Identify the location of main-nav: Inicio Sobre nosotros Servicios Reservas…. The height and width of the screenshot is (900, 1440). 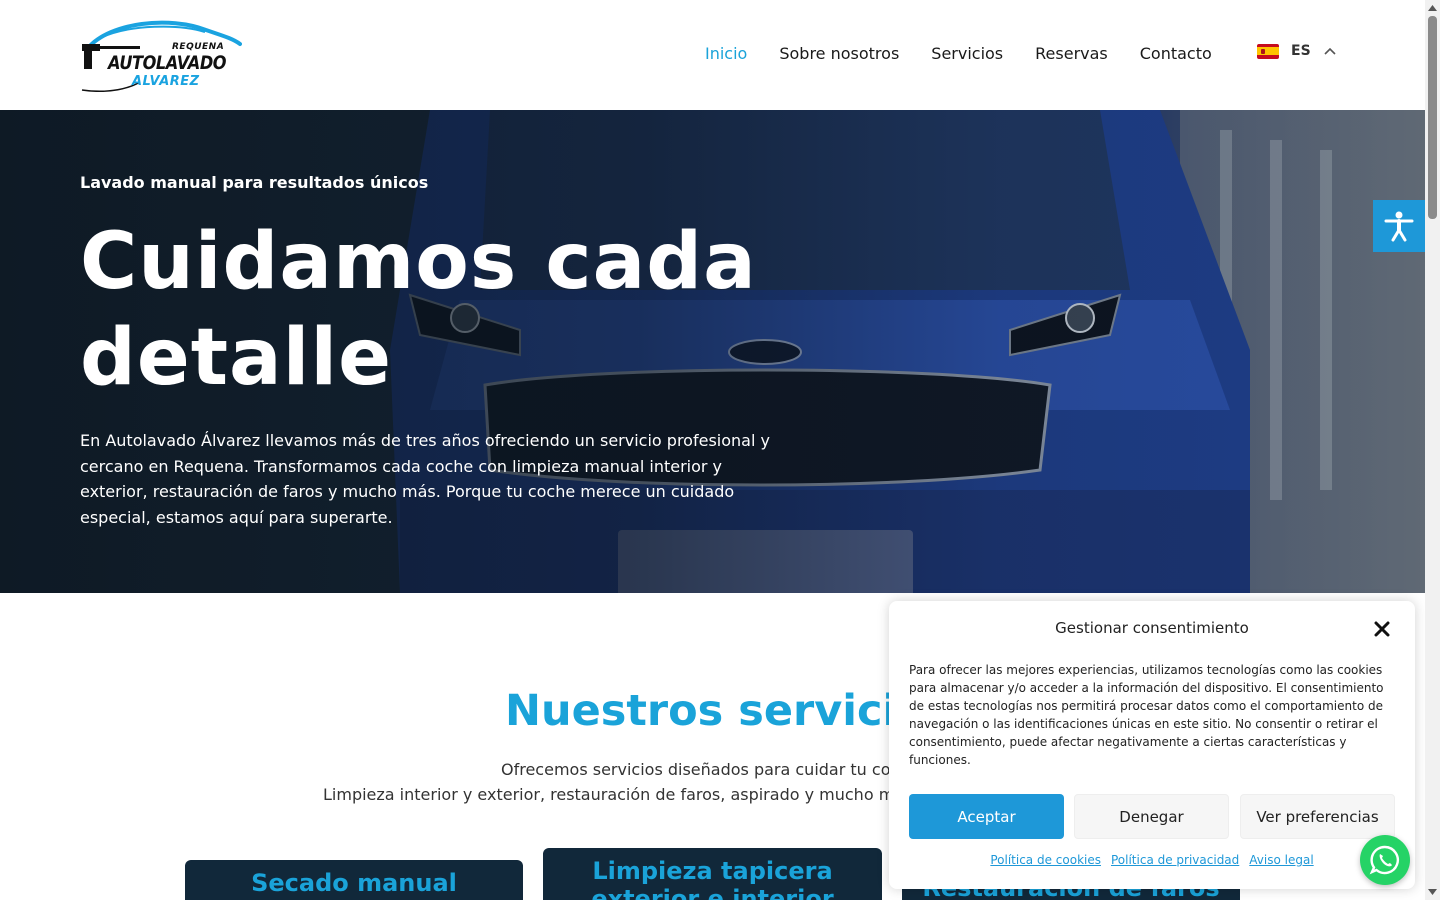
(958, 53).